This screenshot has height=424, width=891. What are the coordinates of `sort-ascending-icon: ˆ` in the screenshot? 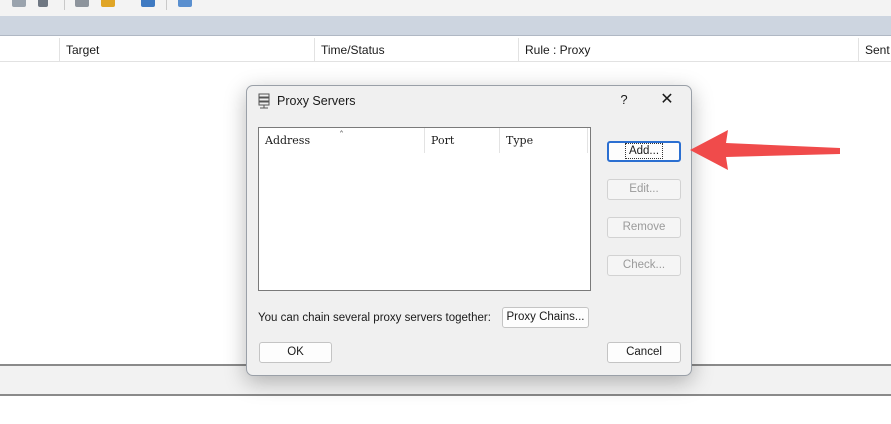 It's located at (341, 136).